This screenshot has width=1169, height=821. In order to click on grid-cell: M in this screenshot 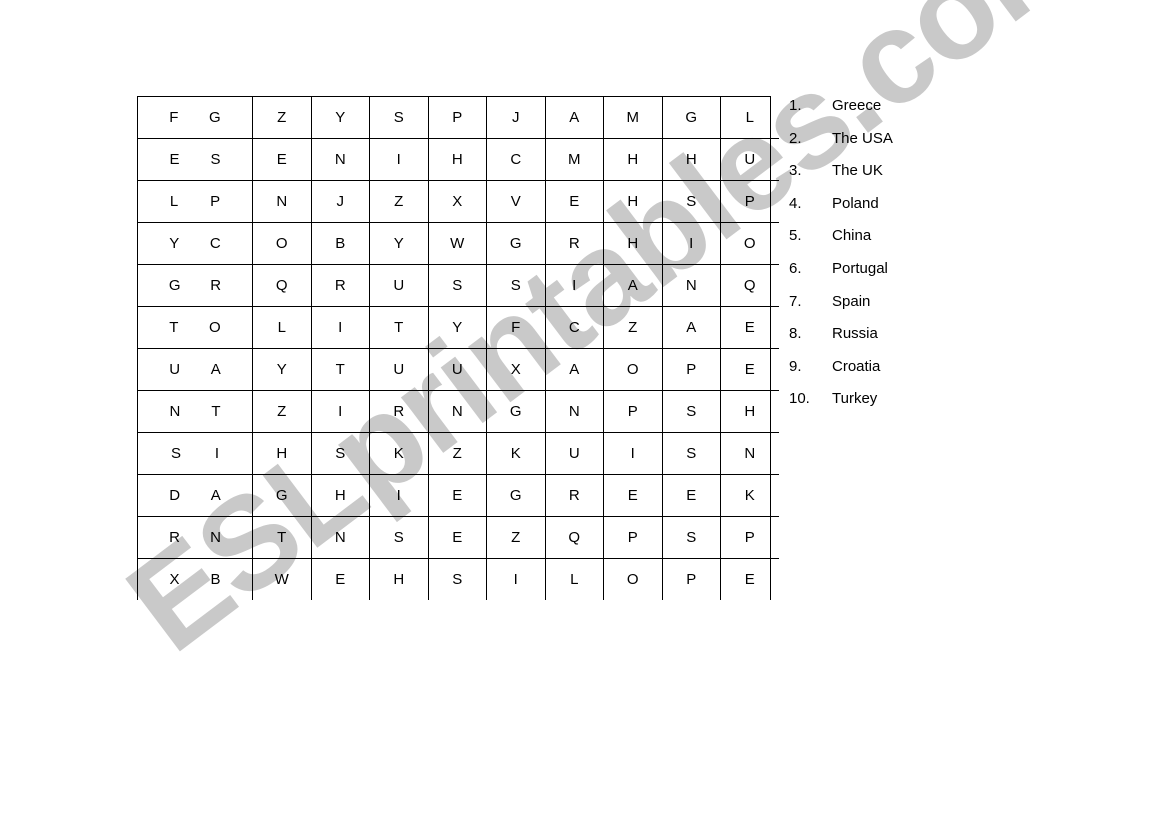, I will do `click(574, 159)`.